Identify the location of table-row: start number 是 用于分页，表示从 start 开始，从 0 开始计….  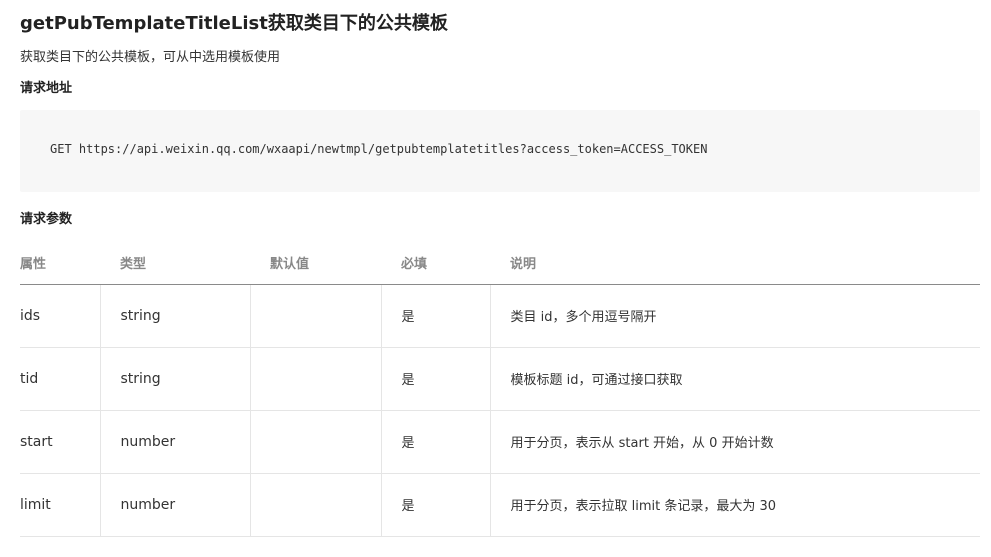
(500, 442).